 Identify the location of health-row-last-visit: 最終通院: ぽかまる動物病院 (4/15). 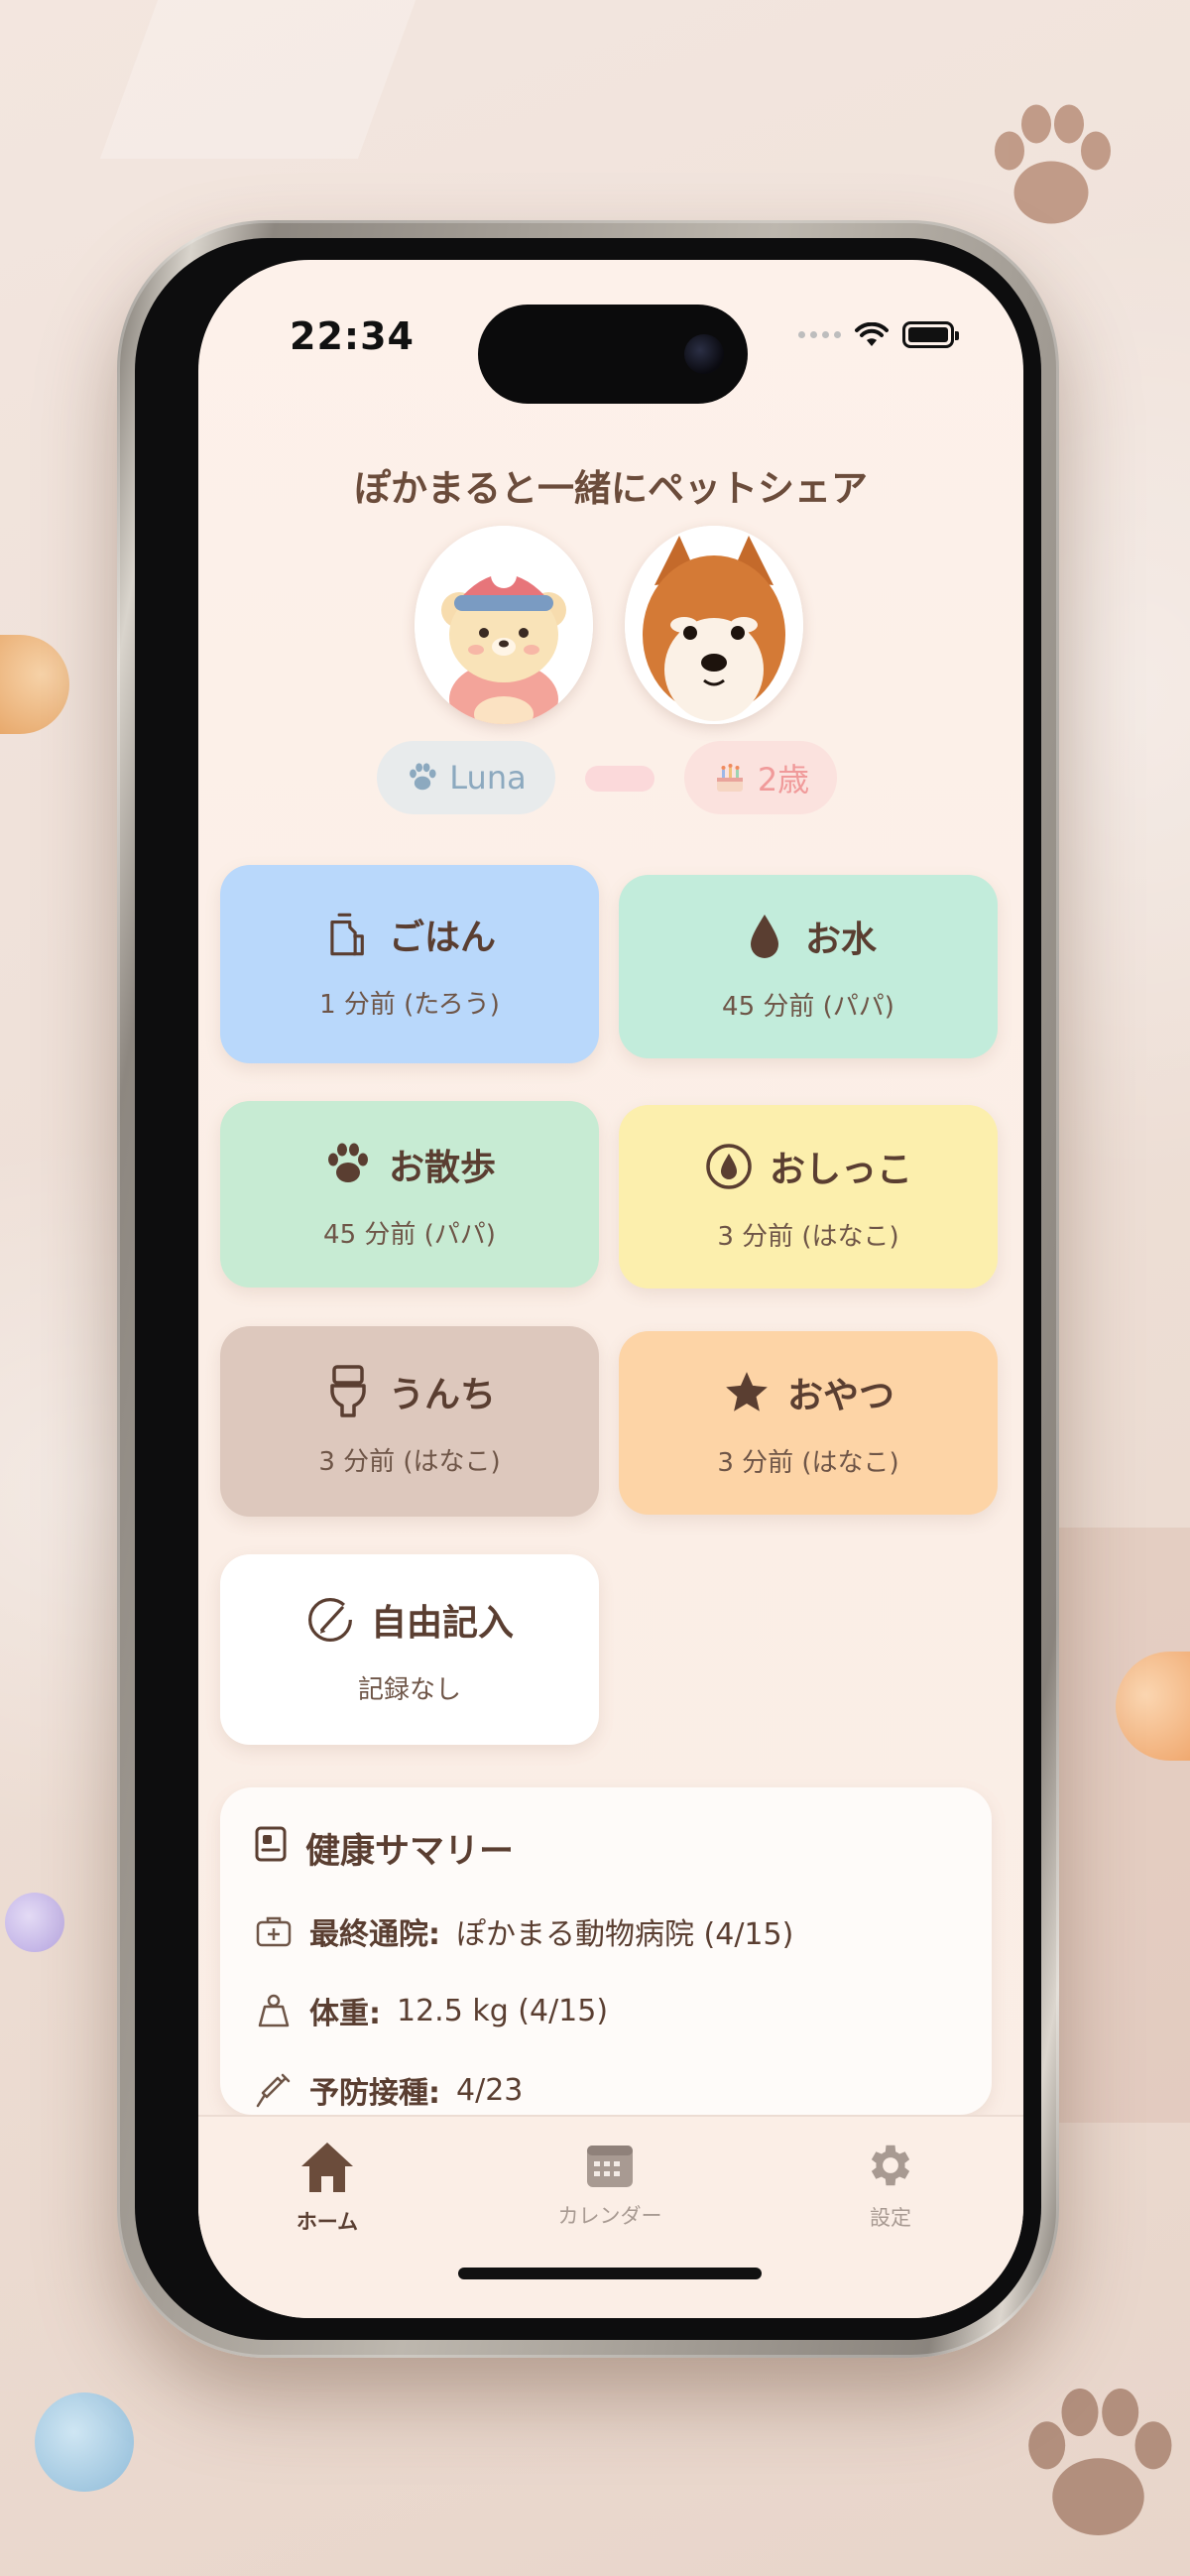
(606, 1931).